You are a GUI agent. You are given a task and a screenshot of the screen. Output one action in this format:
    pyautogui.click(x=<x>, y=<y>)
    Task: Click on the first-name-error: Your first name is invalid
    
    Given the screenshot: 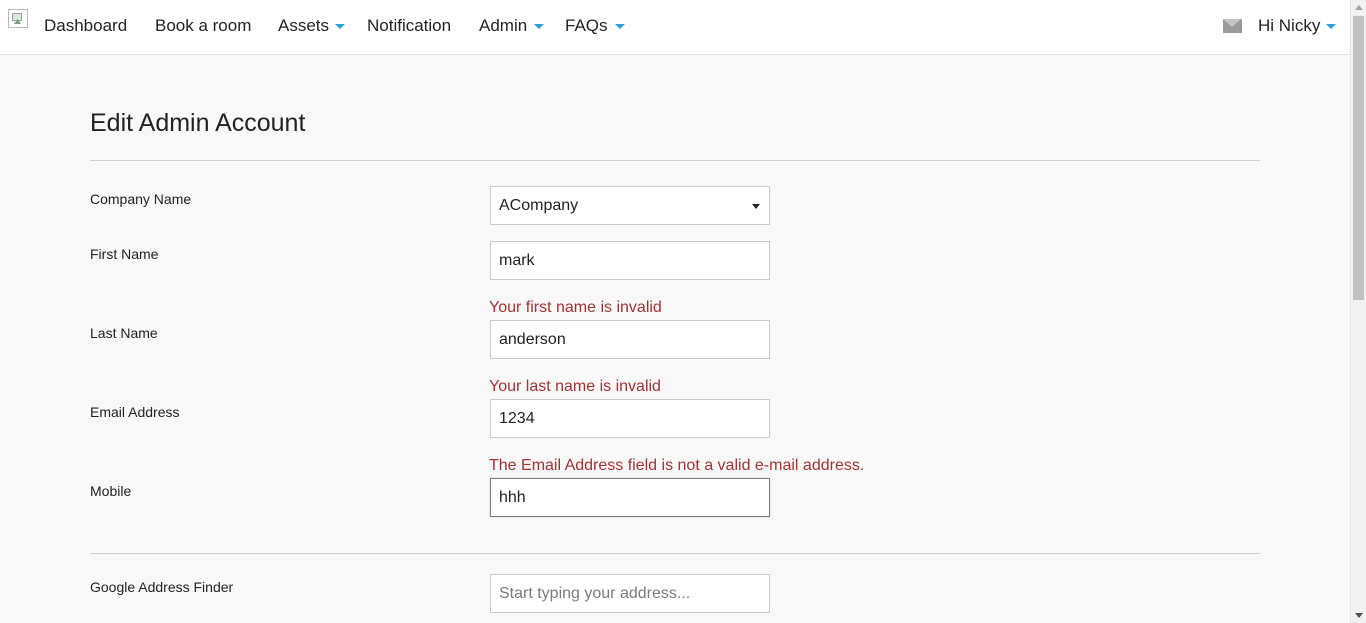 What is the action you would take?
    pyautogui.click(x=575, y=307)
    